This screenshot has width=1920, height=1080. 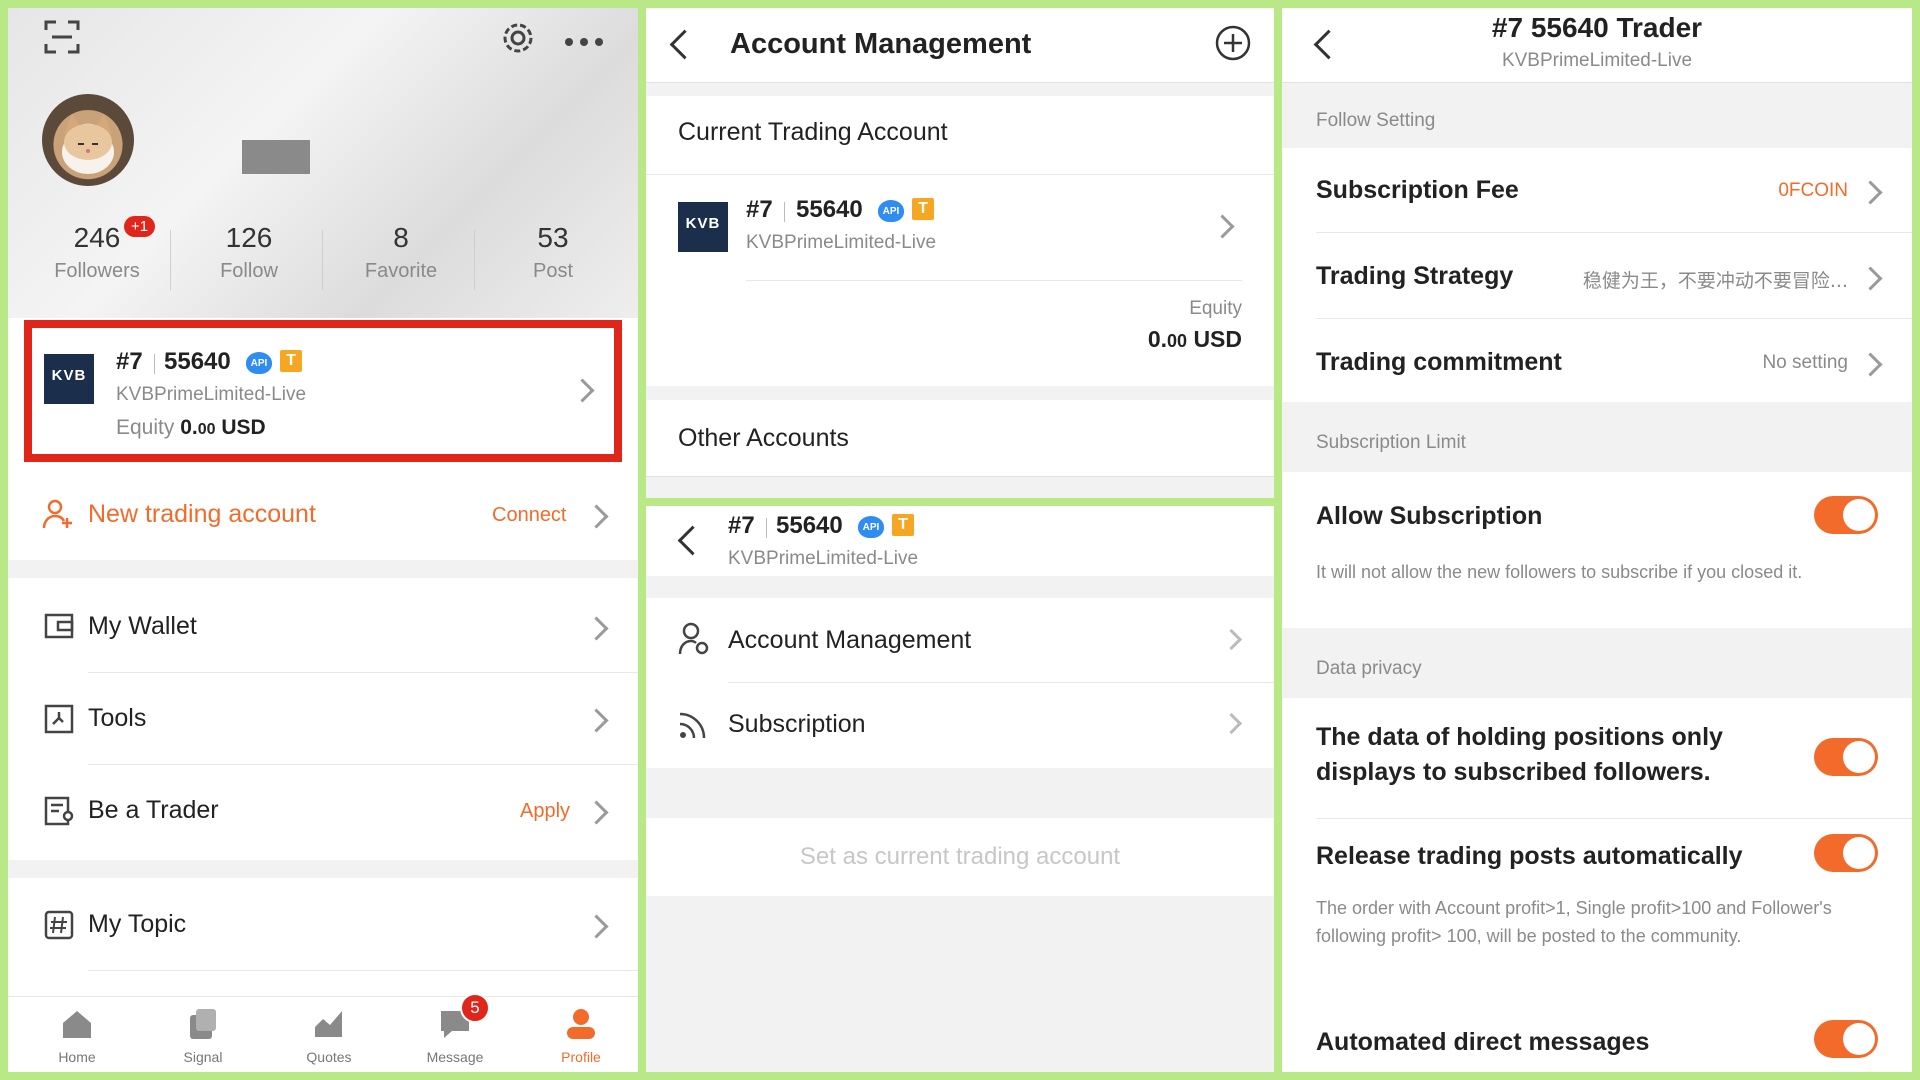 What do you see at coordinates (553, 271) in the screenshot?
I see `stat-label: Post` at bounding box center [553, 271].